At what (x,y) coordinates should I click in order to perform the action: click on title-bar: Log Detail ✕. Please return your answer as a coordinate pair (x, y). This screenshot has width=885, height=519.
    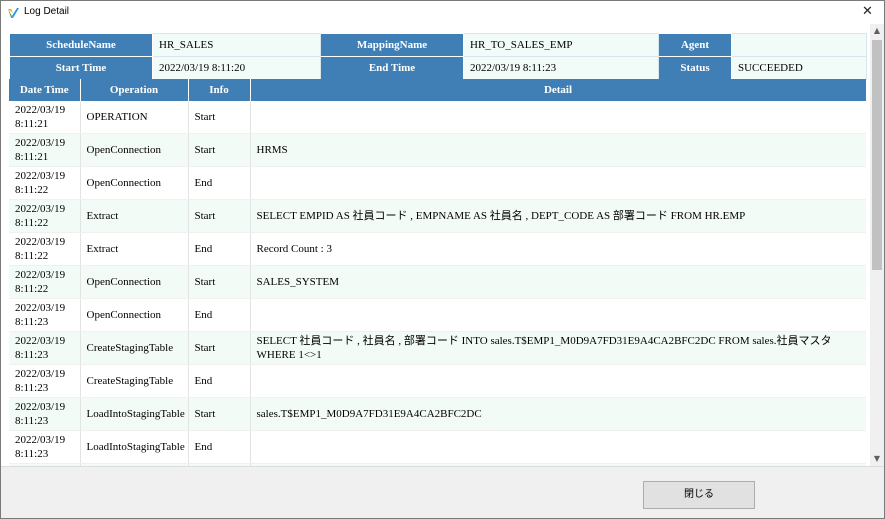
    Looking at the image, I should click on (442, 12).